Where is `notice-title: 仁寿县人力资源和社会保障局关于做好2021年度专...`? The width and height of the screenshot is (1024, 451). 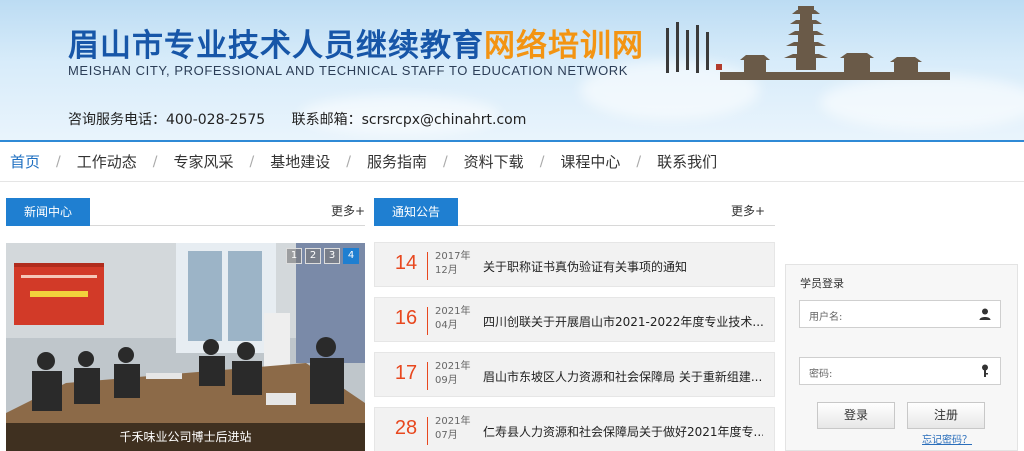
notice-title: 仁寿县人力资源和社会保障局关于做好2021年度专... is located at coordinates (623, 431).